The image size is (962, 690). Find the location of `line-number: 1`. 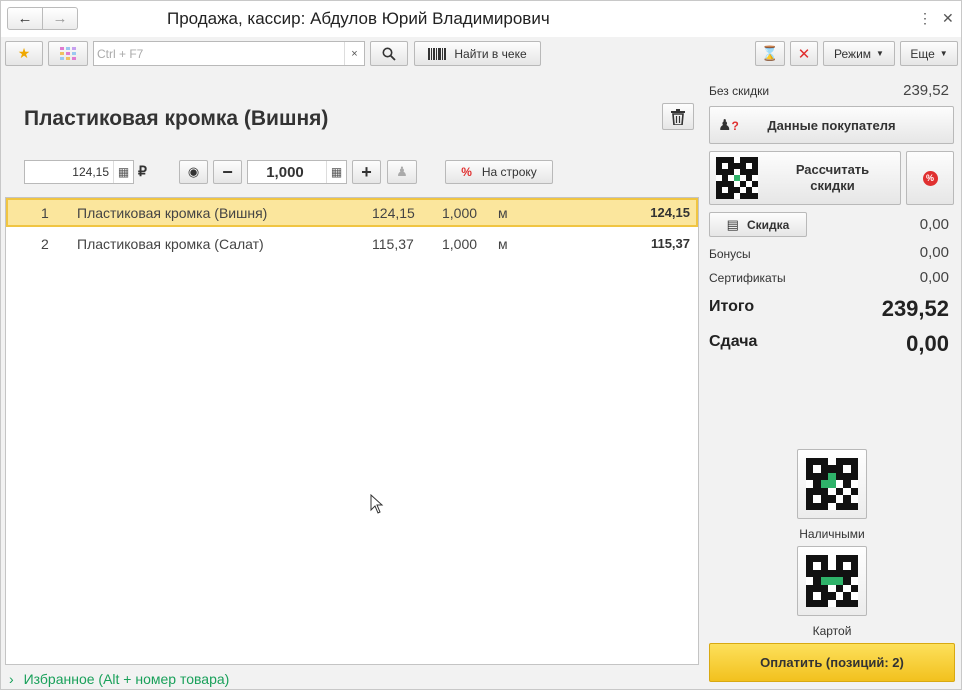

line-number: 1 is located at coordinates (45, 213).